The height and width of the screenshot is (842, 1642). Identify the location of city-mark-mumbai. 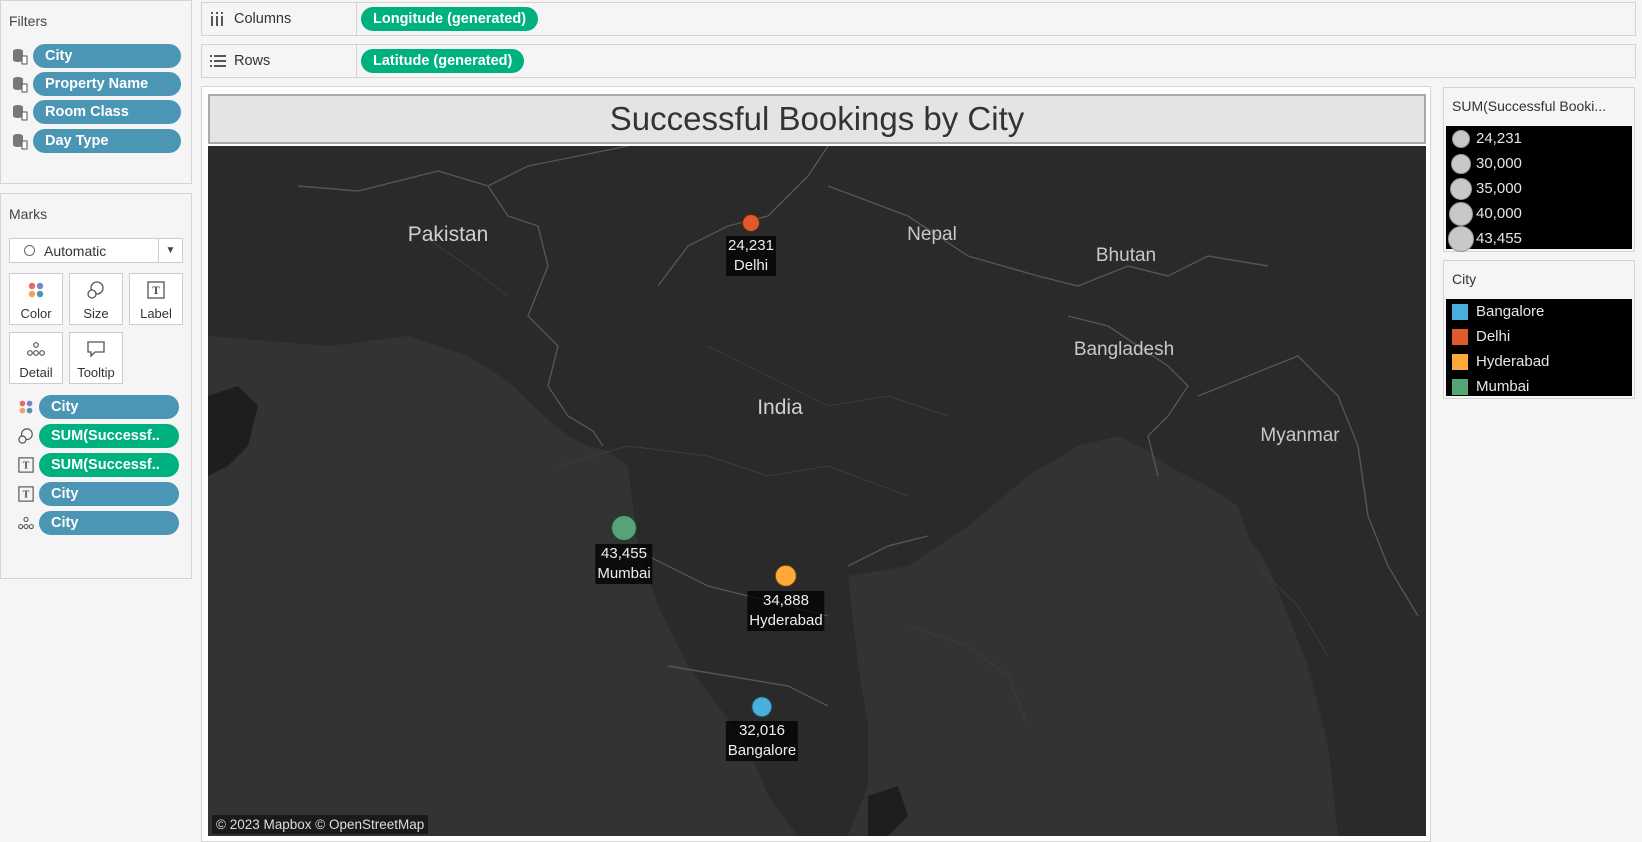
(624, 528).